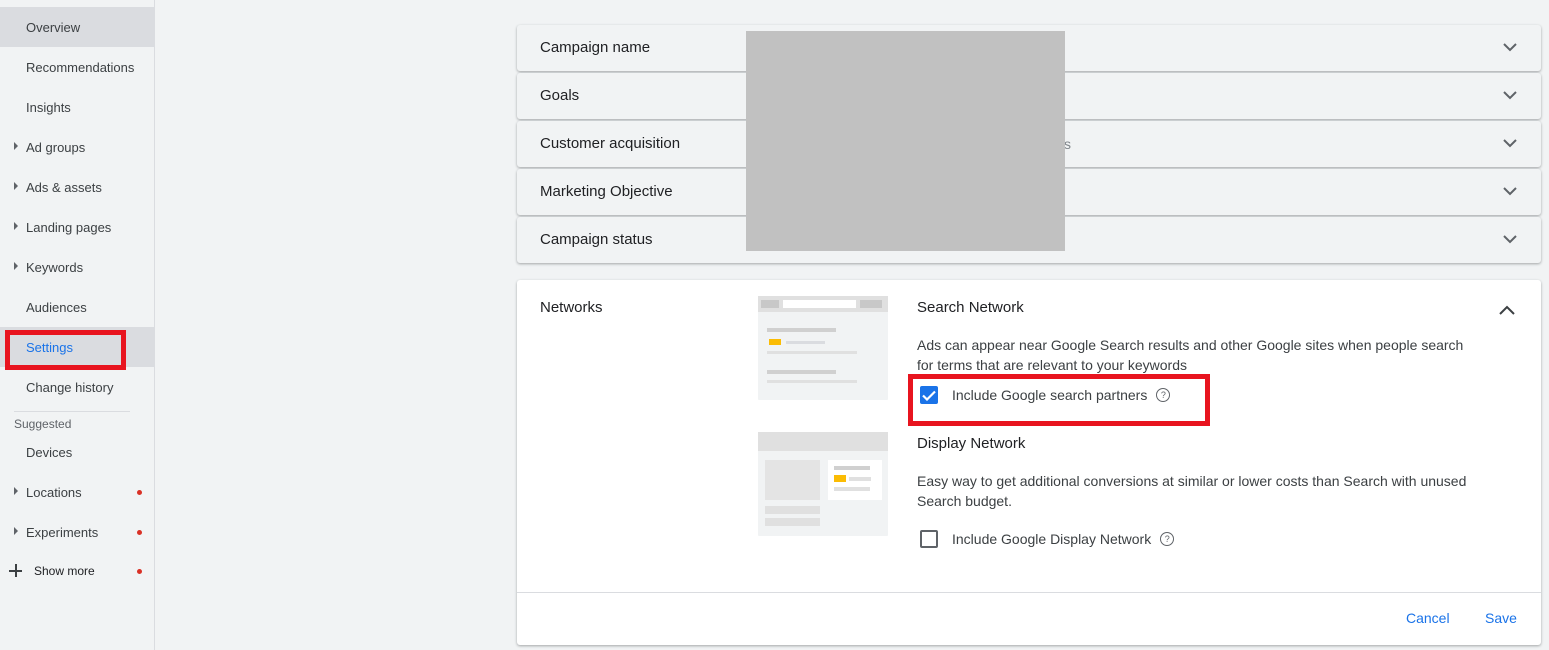  Describe the element at coordinates (1059, 400) in the screenshot. I see `search-partners-highlight-box` at that location.